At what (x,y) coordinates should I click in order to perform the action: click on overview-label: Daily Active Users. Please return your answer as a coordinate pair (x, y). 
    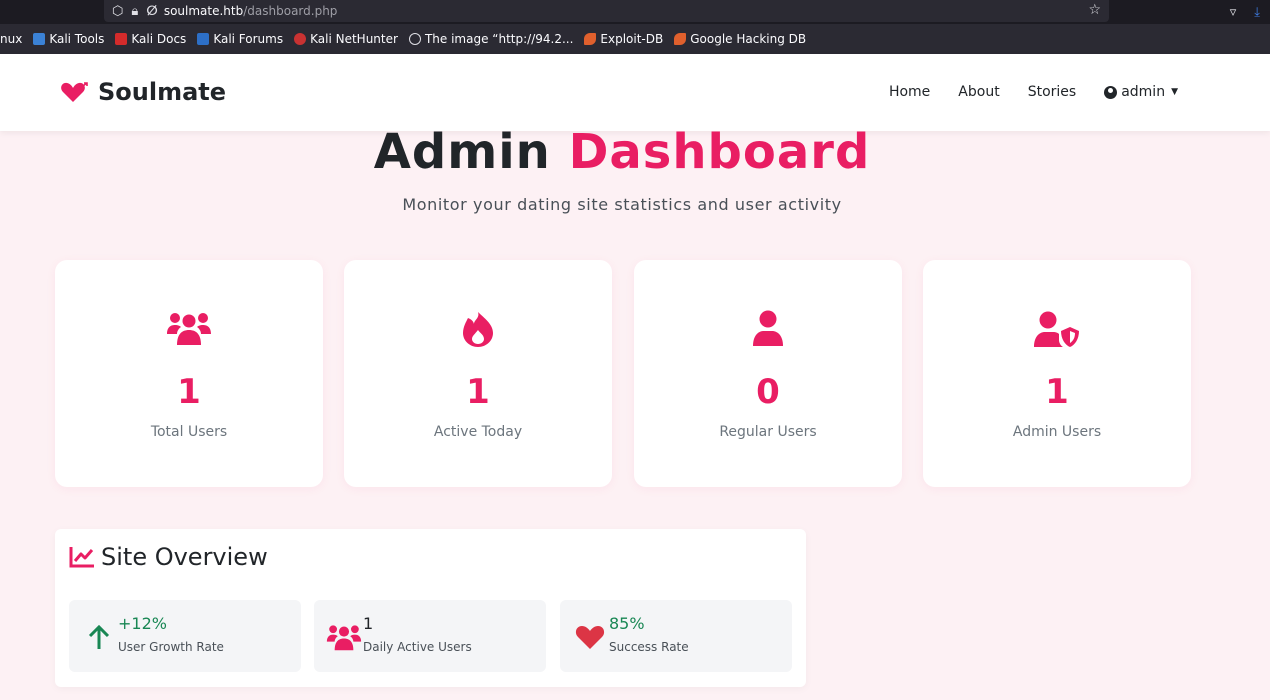
    Looking at the image, I should click on (417, 647).